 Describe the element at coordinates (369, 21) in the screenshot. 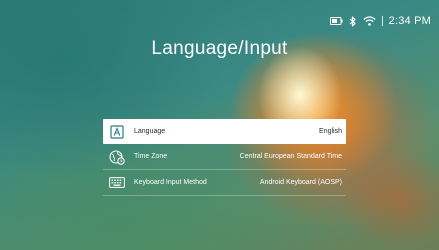

I see `wifi-icon` at that location.